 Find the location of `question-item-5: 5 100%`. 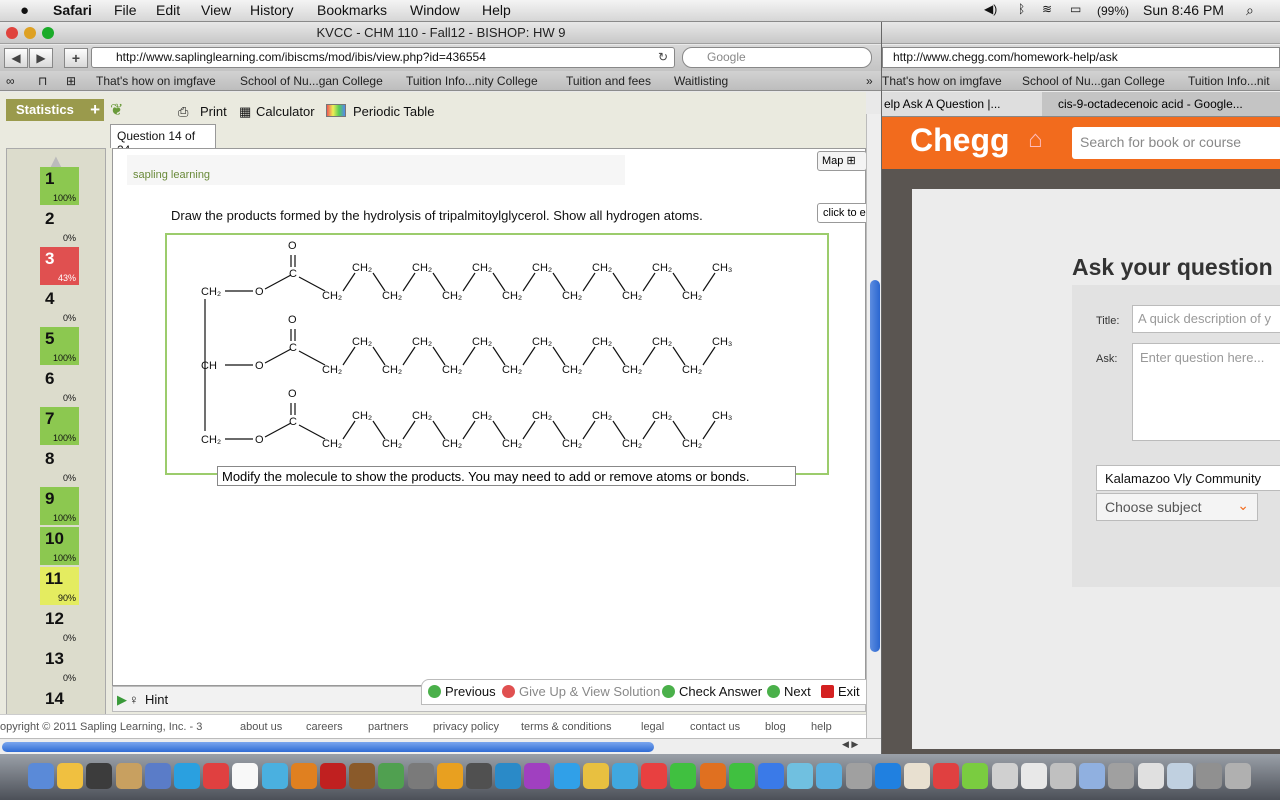

question-item-5: 5 100% is located at coordinates (59, 346).